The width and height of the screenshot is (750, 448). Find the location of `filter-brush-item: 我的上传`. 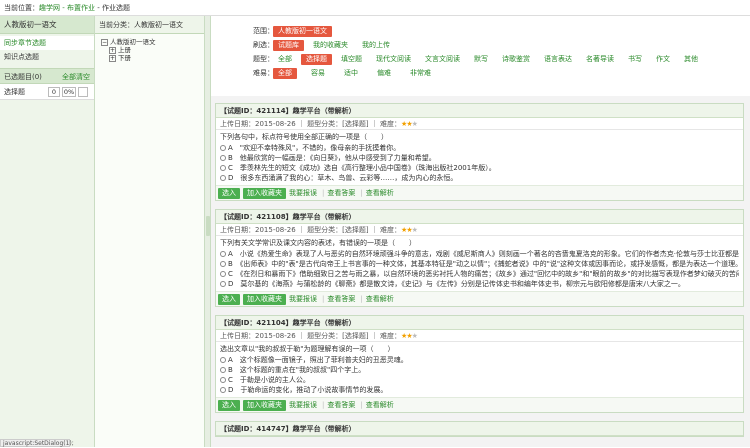

filter-brush-item: 我的上传 is located at coordinates (376, 45).